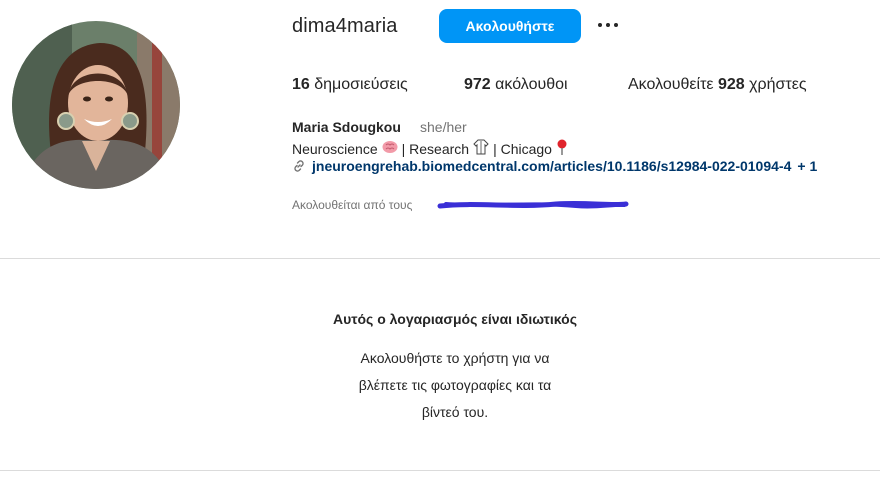 This screenshot has width=880, height=489. I want to click on posts-count: 16 δημοσιεύσεις, so click(350, 85).